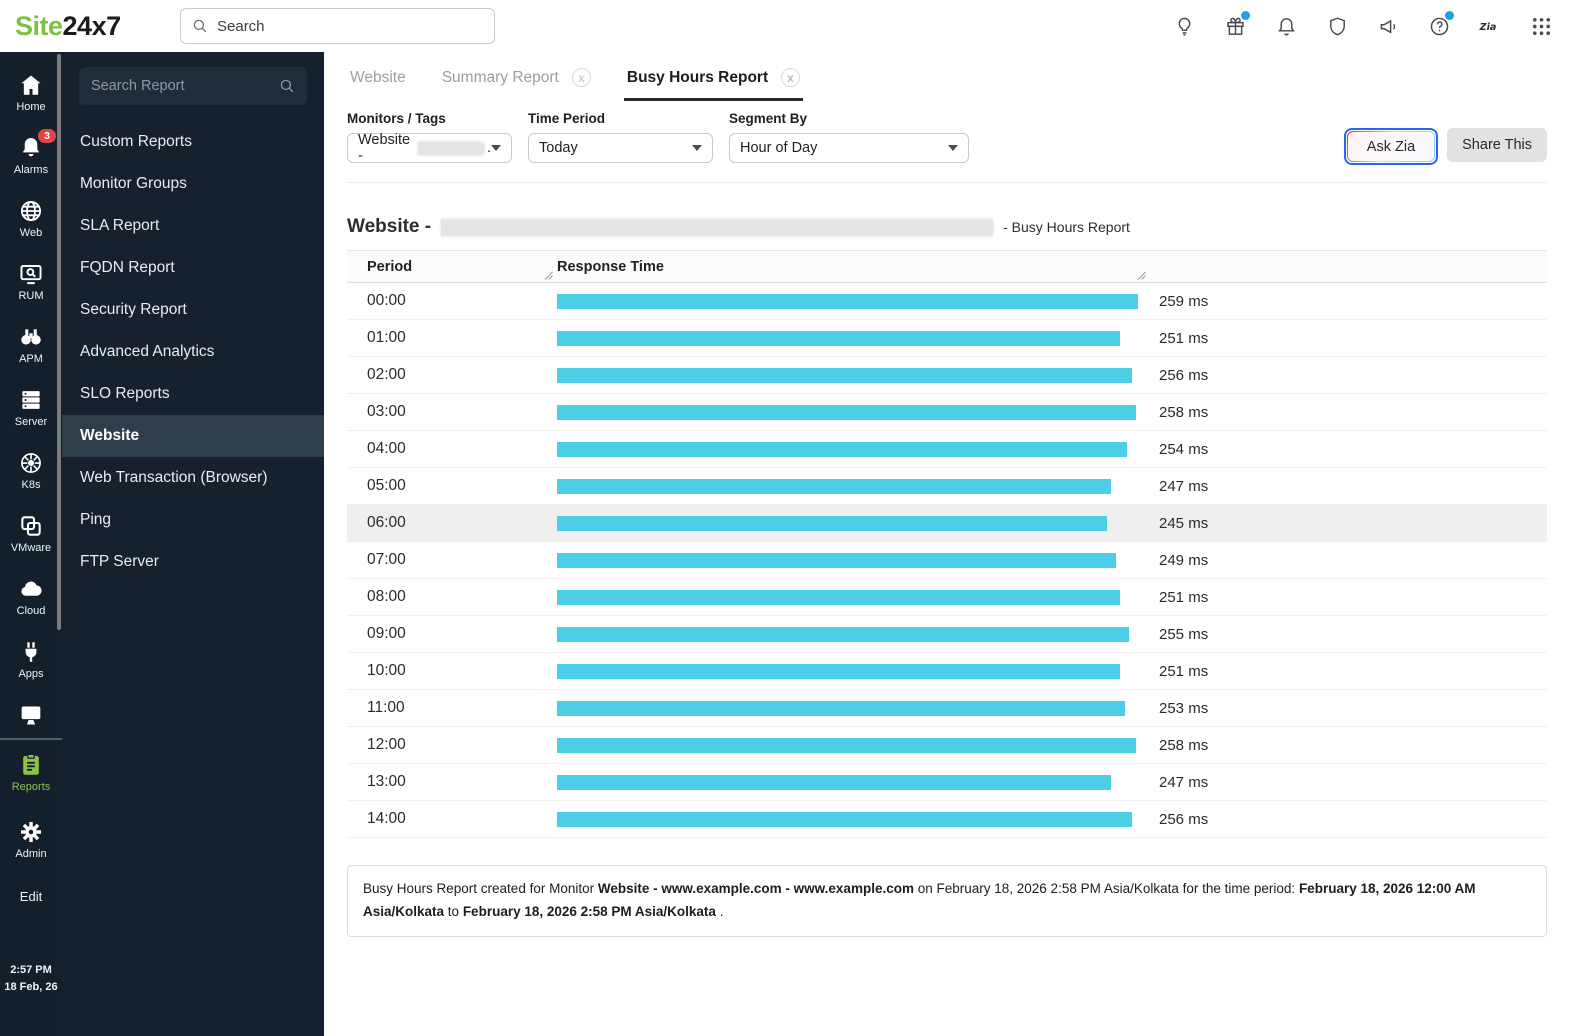  I want to click on bell-icon, so click(1286, 26).